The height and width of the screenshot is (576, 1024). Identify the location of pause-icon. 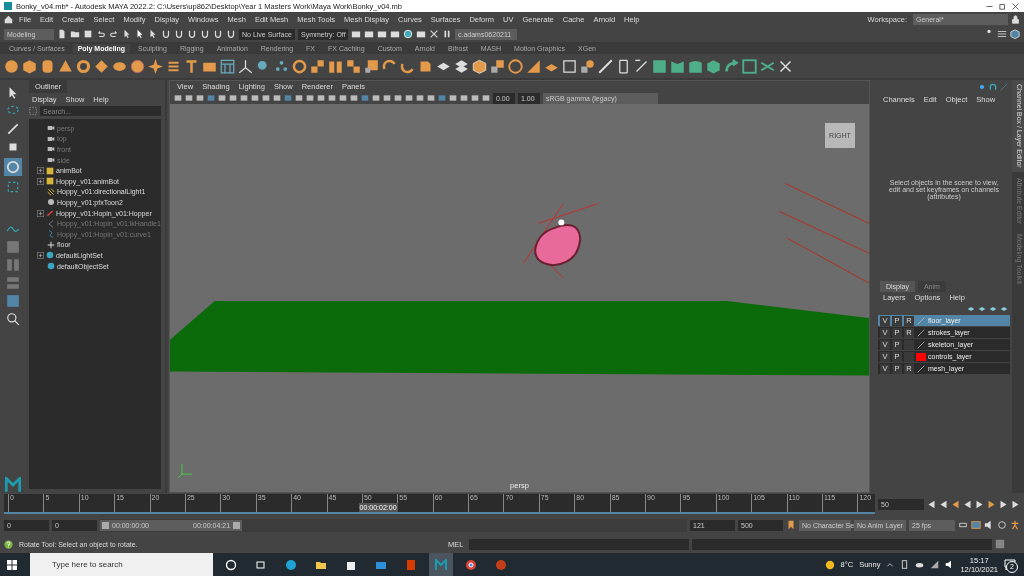
(447, 34).